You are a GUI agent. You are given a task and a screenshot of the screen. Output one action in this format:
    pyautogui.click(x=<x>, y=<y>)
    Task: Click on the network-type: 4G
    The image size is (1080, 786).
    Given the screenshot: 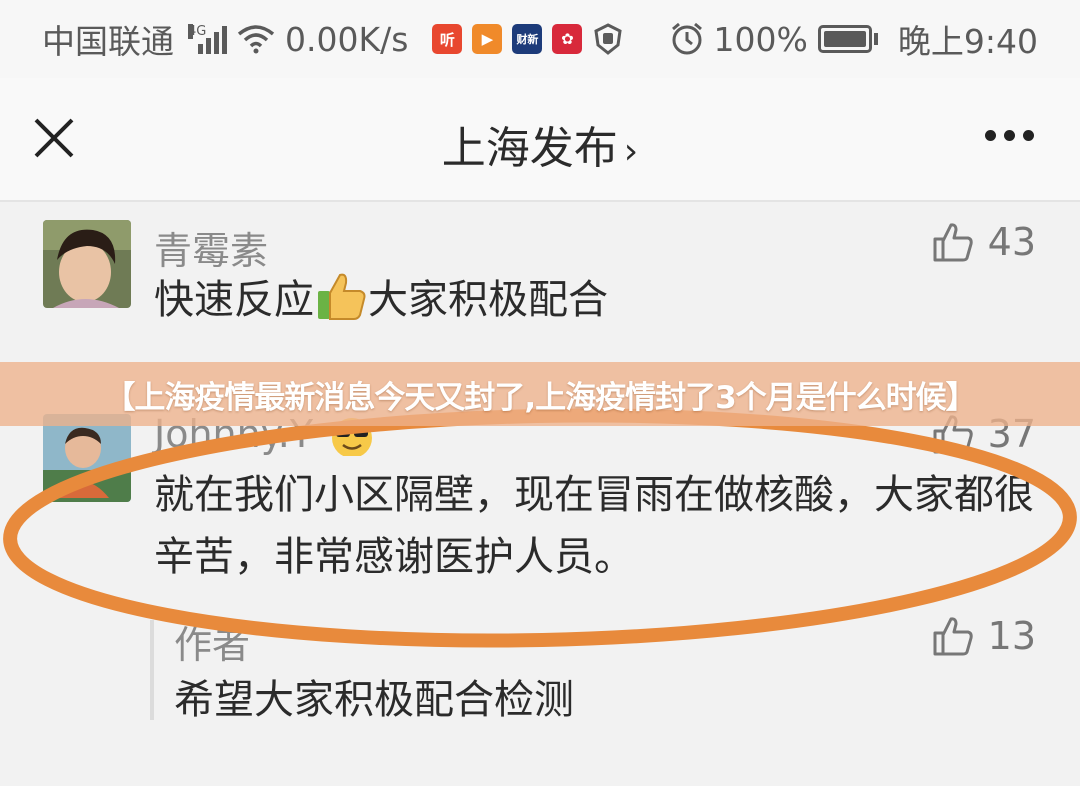 What is the action you would take?
    pyautogui.click(x=197, y=31)
    